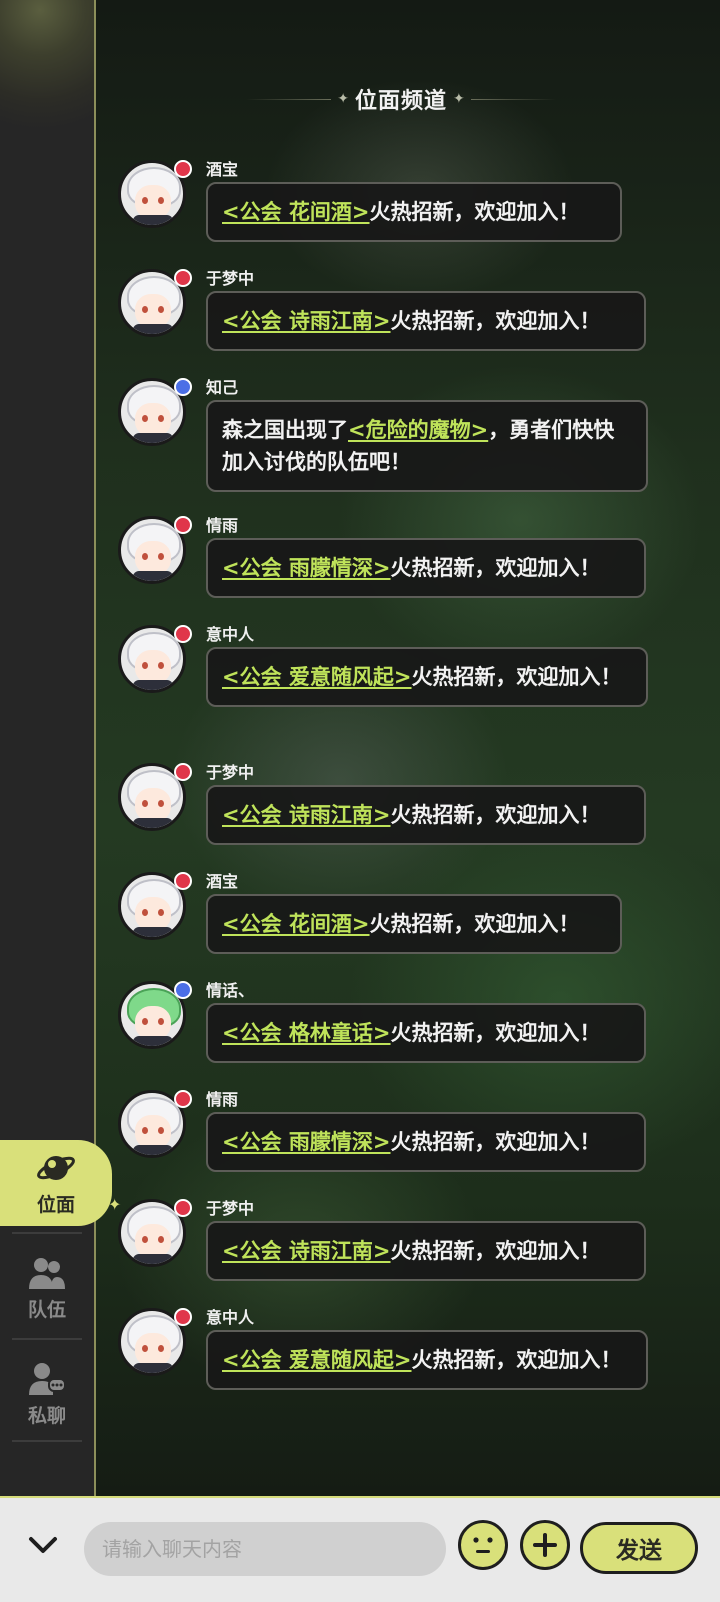 The height and width of the screenshot is (1602, 720). I want to click on tab-private-chat: 私聊, so click(47, 1394).